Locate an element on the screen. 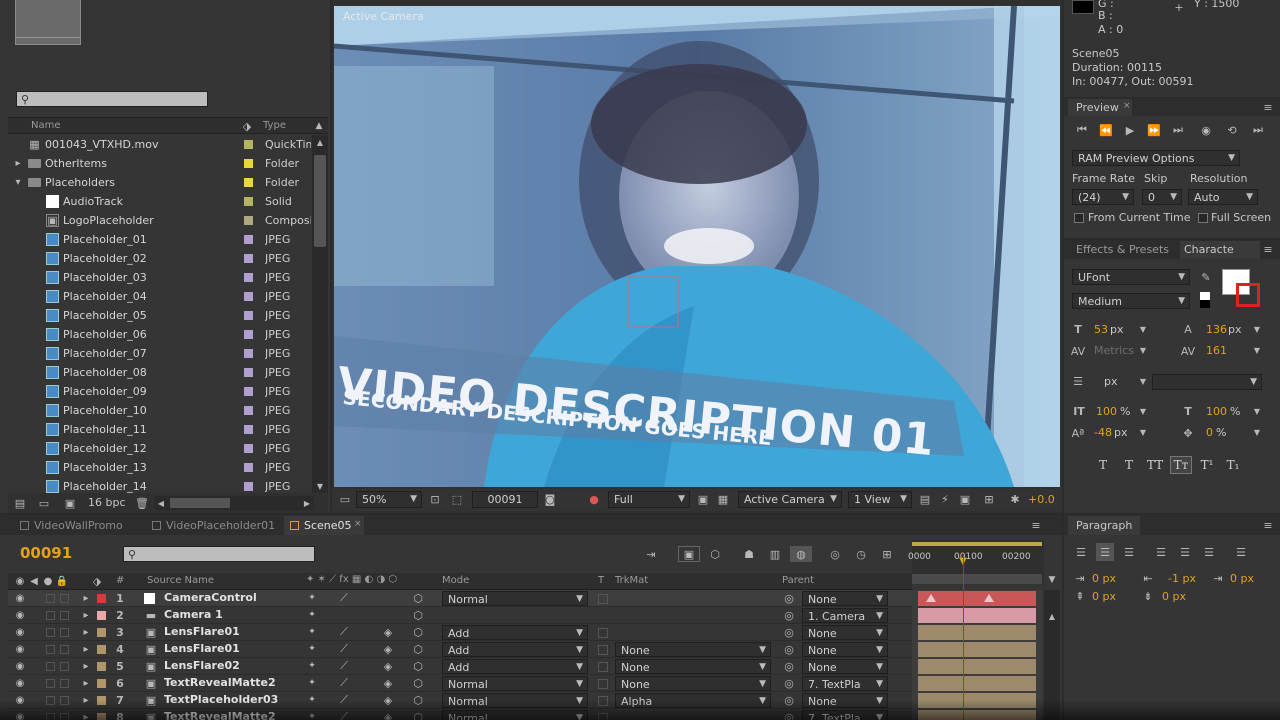 Image resolution: width=1280 pixels, height=720 pixels. tab-character: Characte is located at coordinates (1220, 250).